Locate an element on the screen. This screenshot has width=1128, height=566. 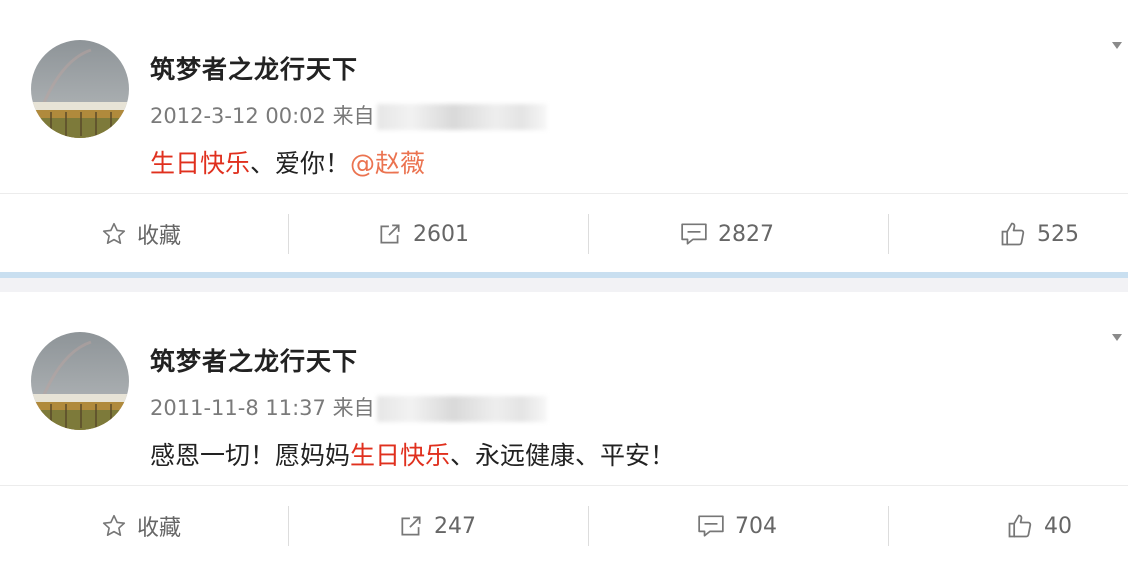
post-timestamp: 2011-11-8 11:37 is located at coordinates (238, 408).